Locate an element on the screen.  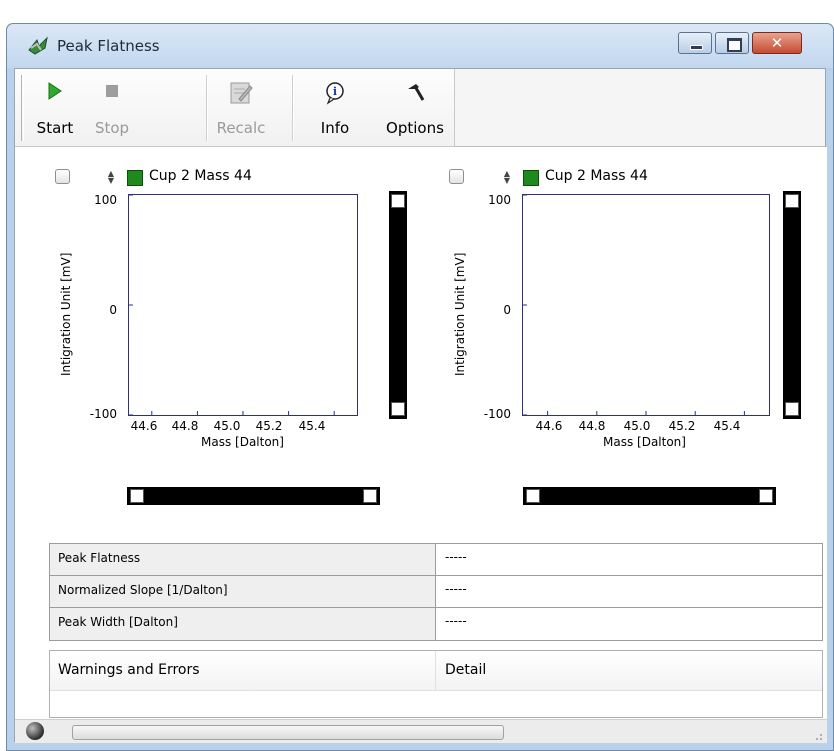
recalc-label: Recalc is located at coordinates (241, 128).